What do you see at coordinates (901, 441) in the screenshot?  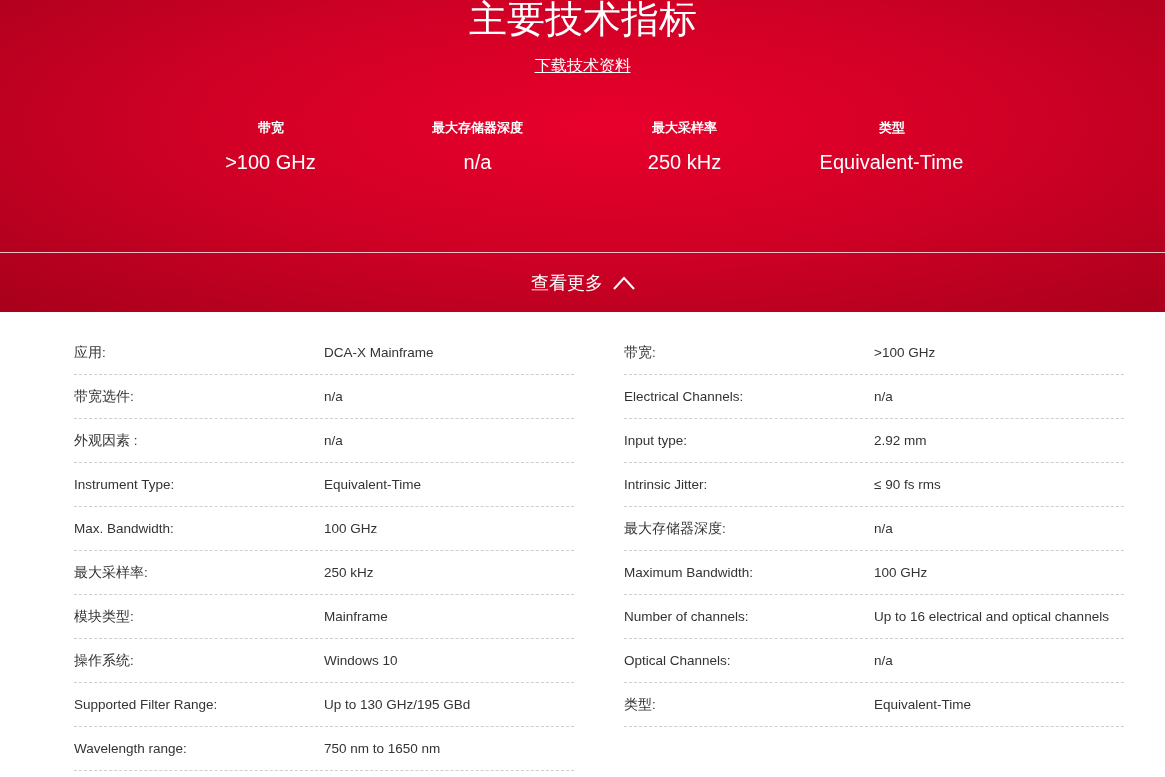 I see `spec-value: 2.92 mm` at bounding box center [901, 441].